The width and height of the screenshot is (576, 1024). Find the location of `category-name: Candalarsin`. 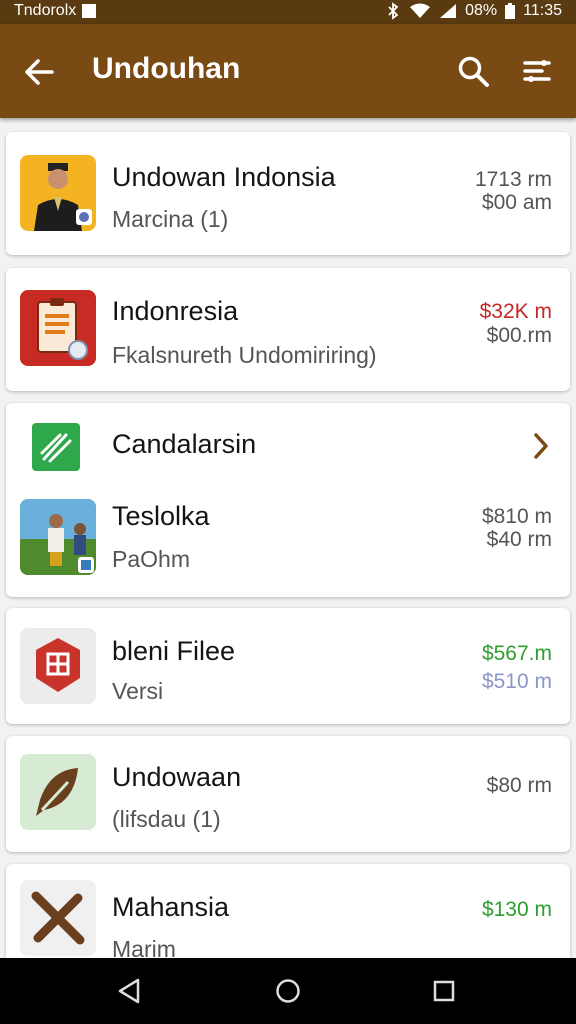

category-name: Candalarsin is located at coordinates (184, 444).